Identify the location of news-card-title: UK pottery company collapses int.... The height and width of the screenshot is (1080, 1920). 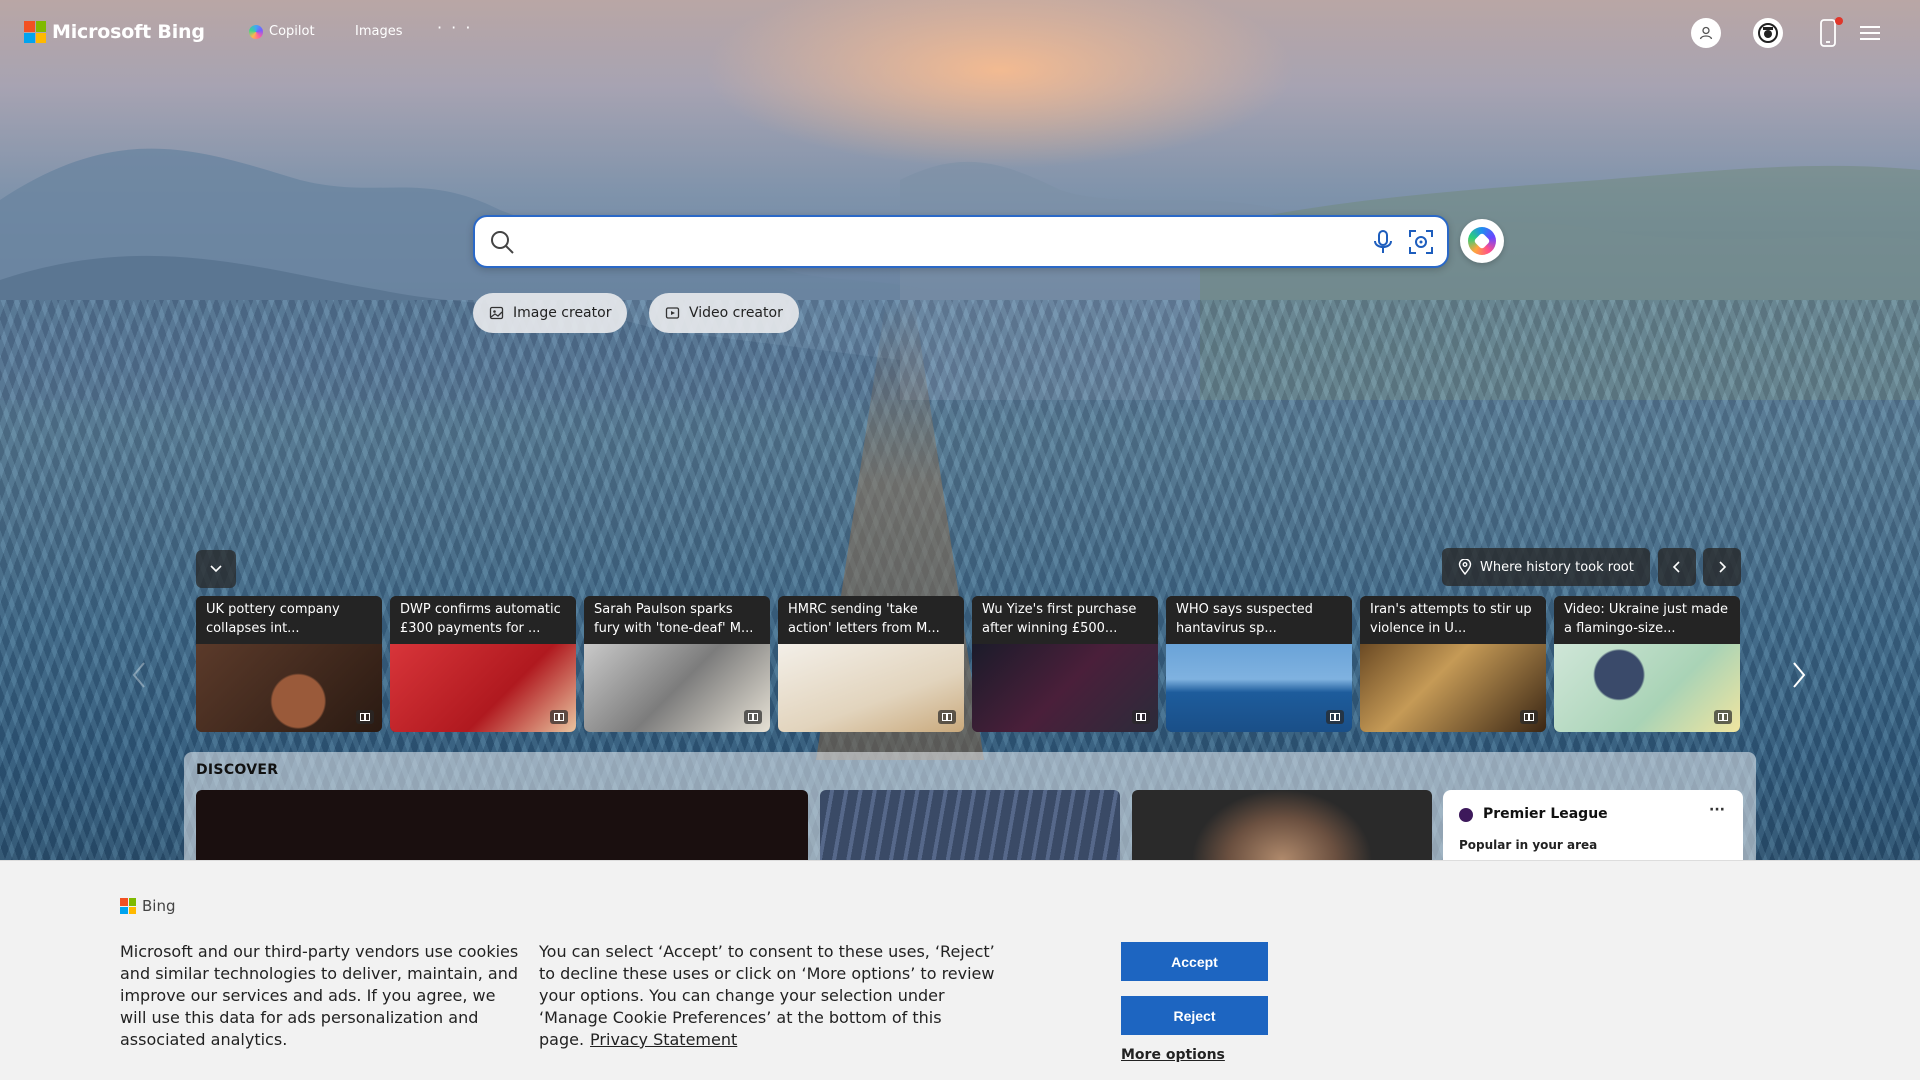
(289, 620).